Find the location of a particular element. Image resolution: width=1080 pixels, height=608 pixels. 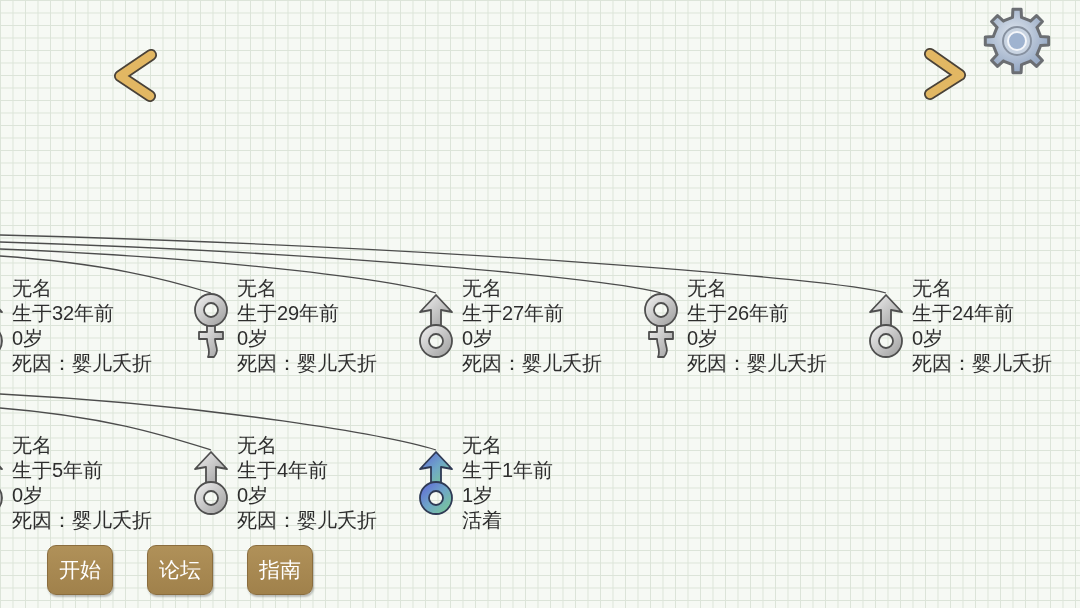

right-chevron-icon is located at coordinates (945, 74).